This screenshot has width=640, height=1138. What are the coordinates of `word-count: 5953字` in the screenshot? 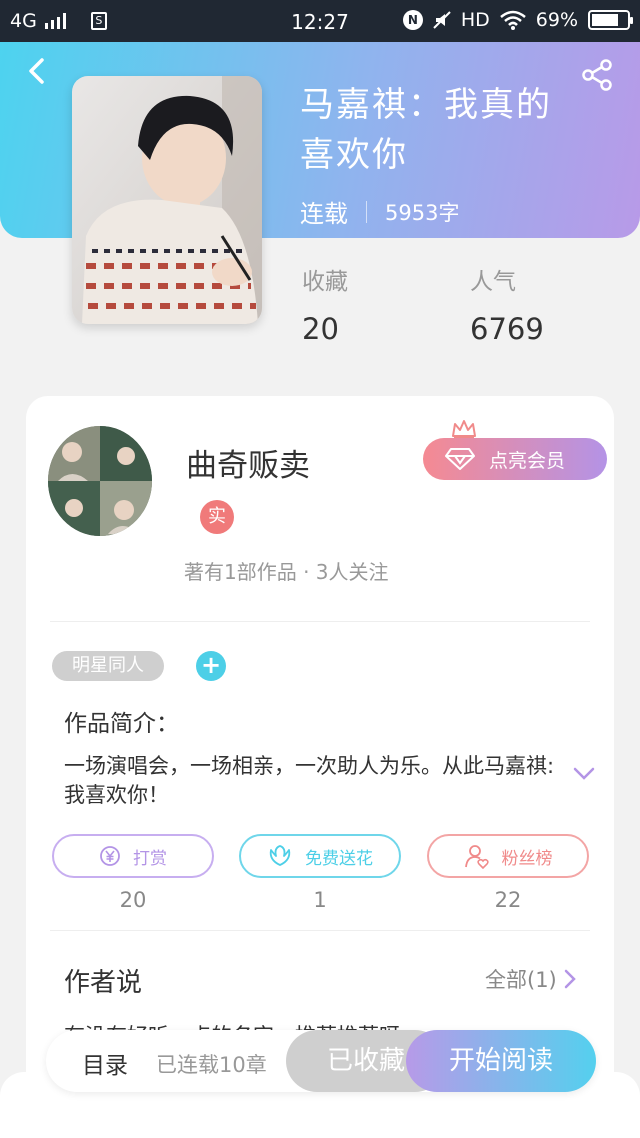 It's located at (422, 212).